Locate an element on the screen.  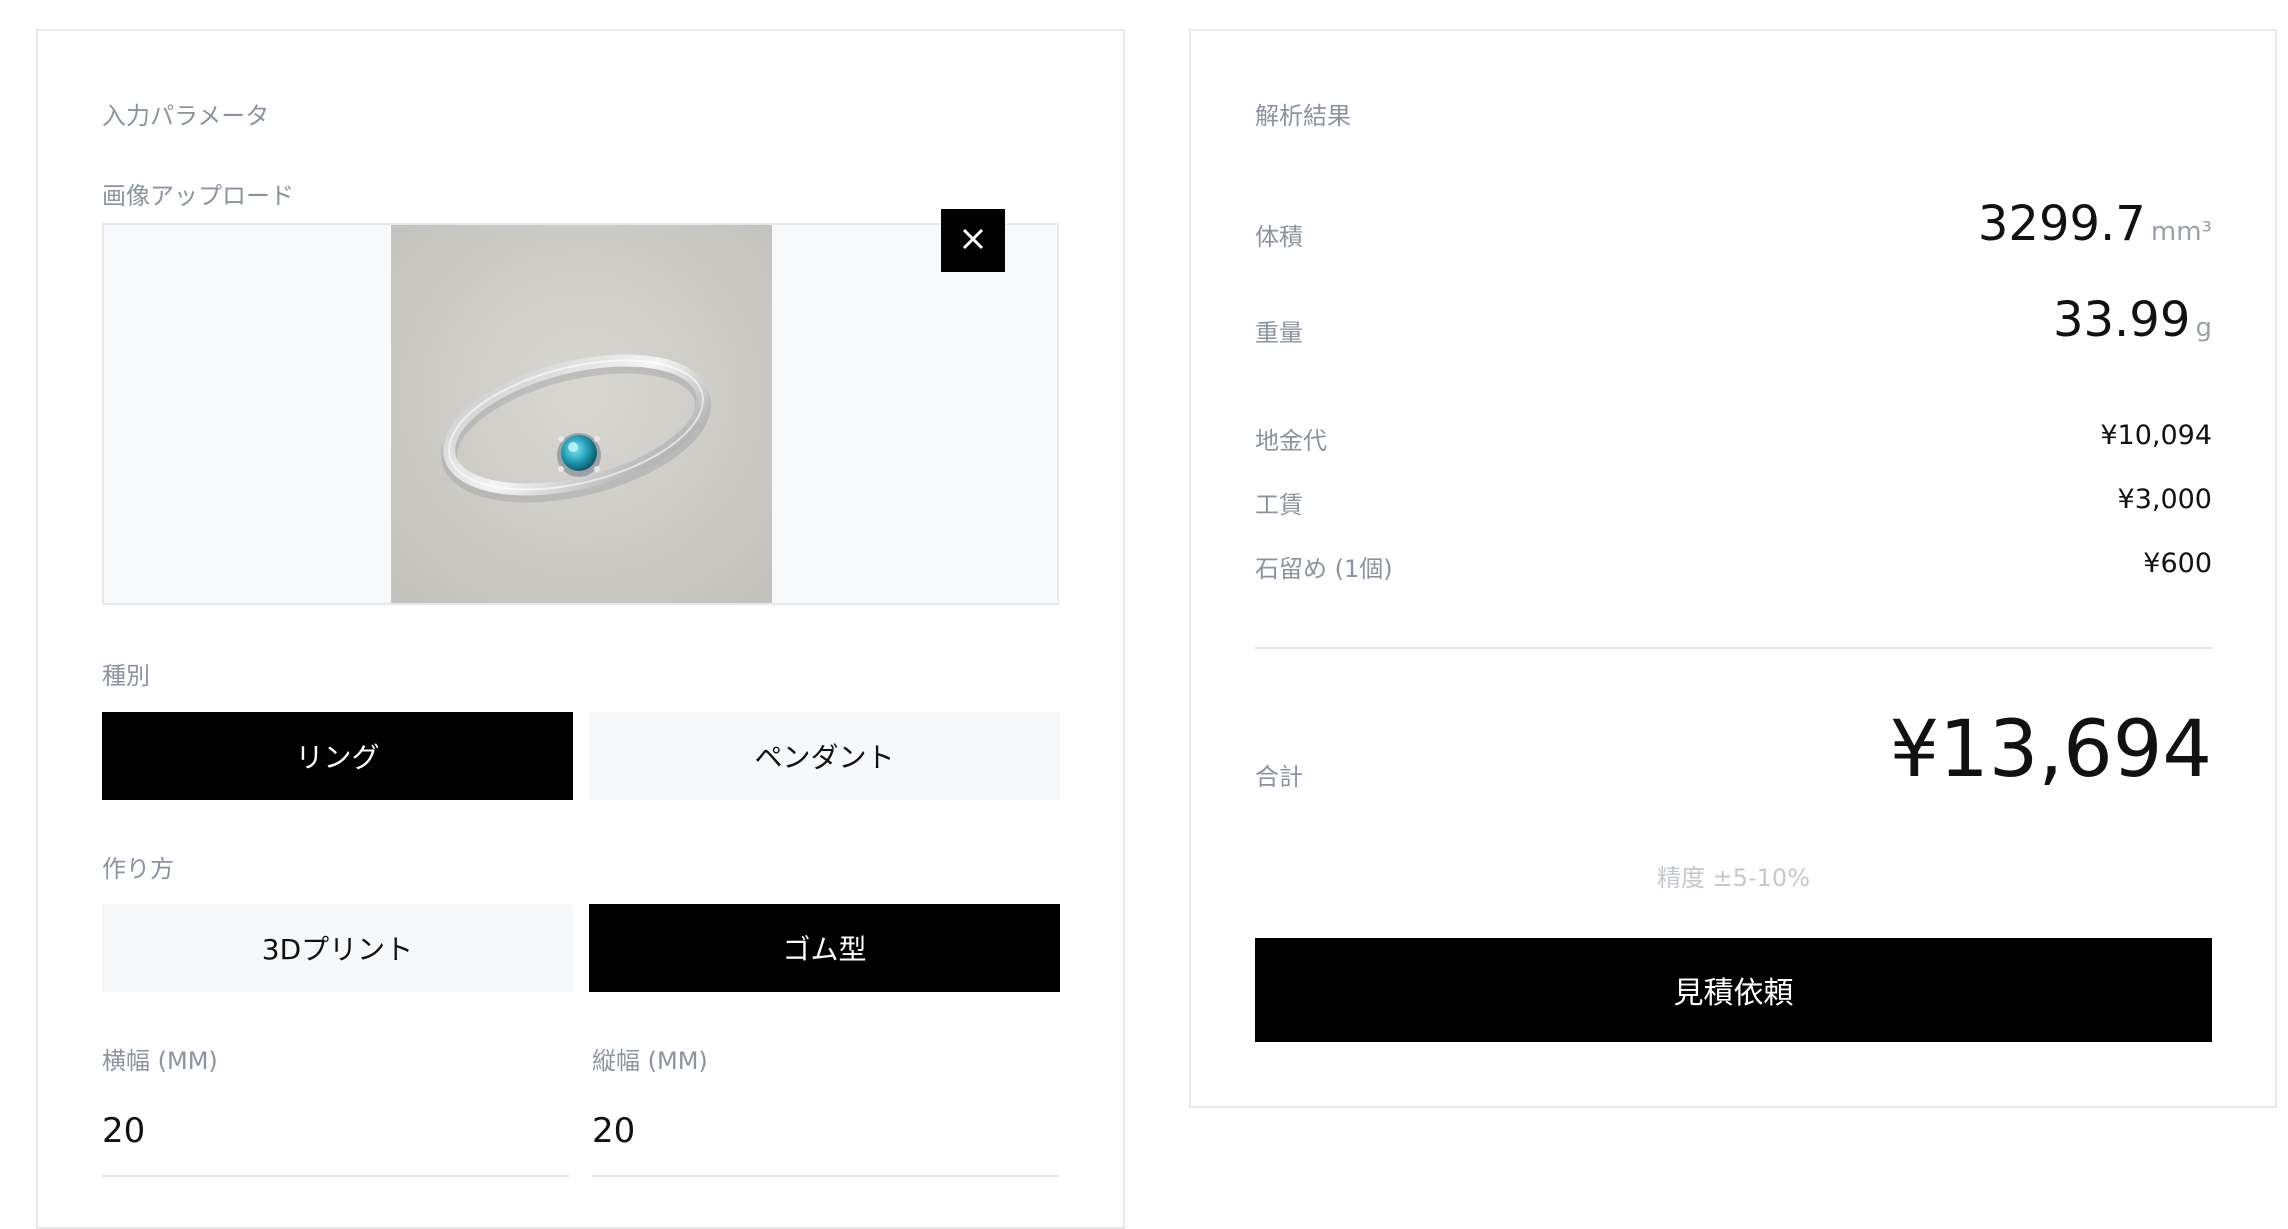
image-upload-area is located at coordinates (580, 414).